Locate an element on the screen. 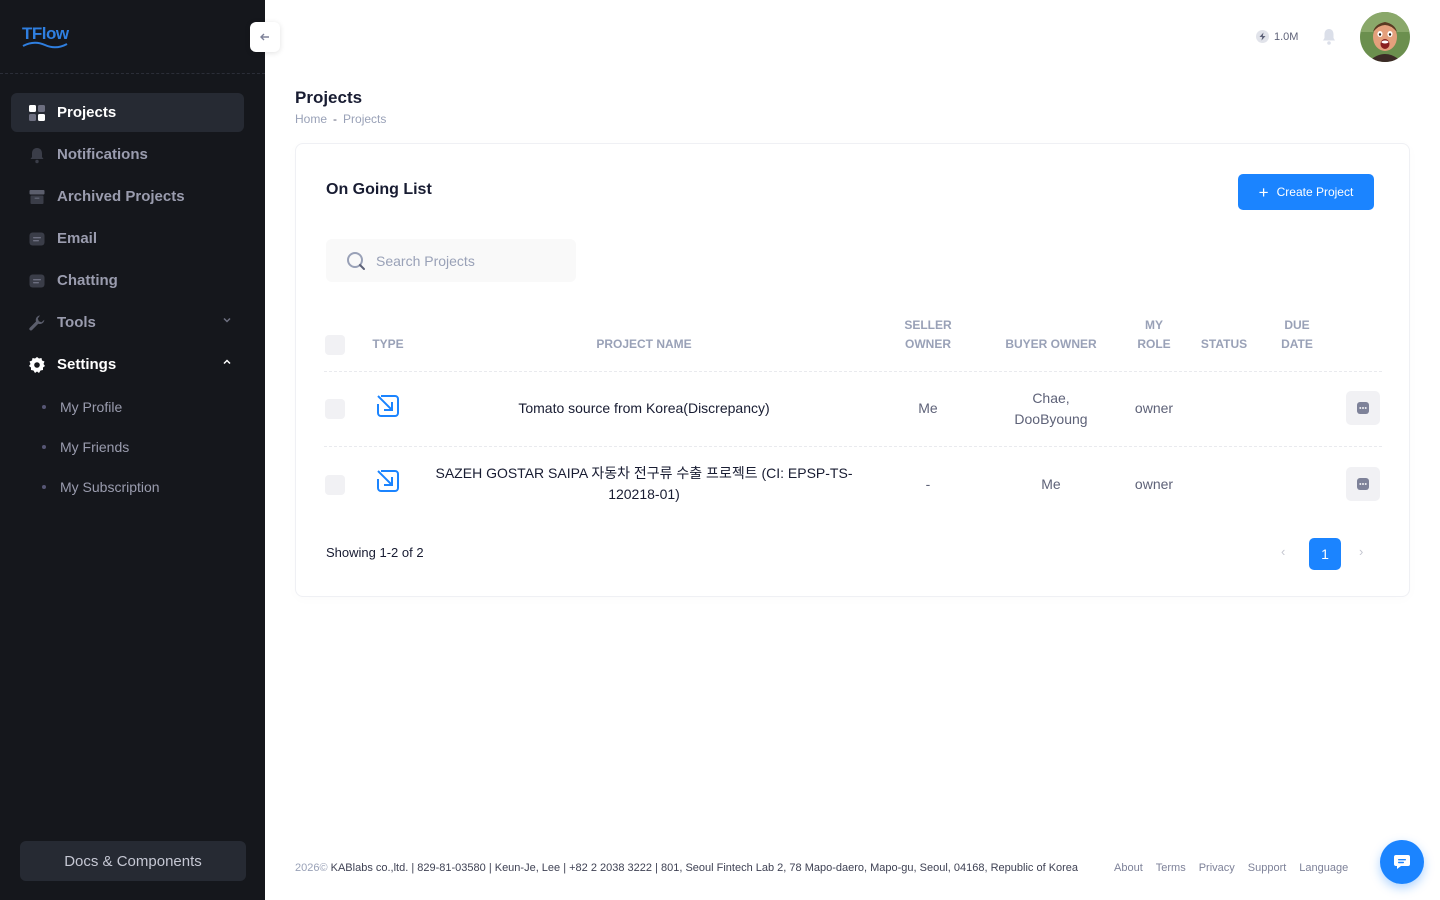  sidebar-subitem-label: My Profile is located at coordinates (91, 407).